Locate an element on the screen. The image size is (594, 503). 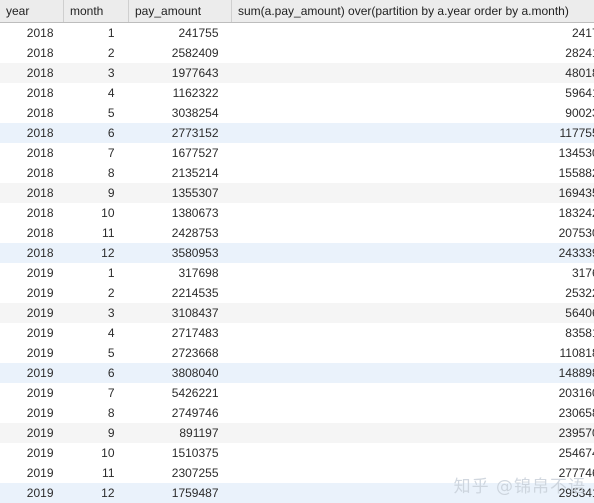
cell-pay-amount: 2582409 is located at coordinates (195, 53).